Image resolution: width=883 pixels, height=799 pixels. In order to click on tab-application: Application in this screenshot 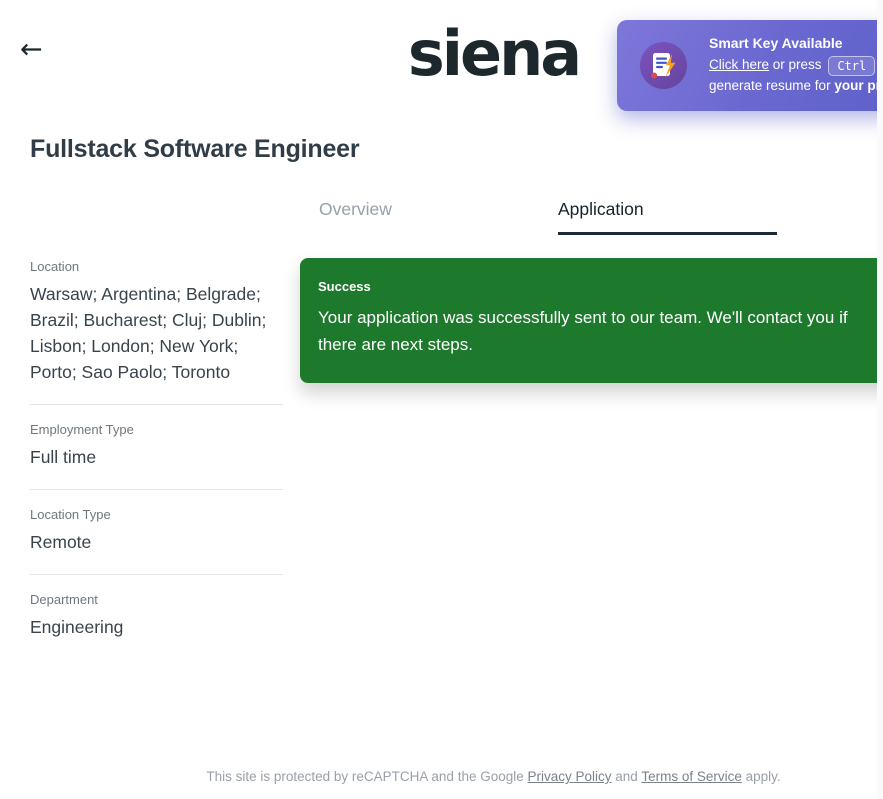, I will do `click(601, 209)`.